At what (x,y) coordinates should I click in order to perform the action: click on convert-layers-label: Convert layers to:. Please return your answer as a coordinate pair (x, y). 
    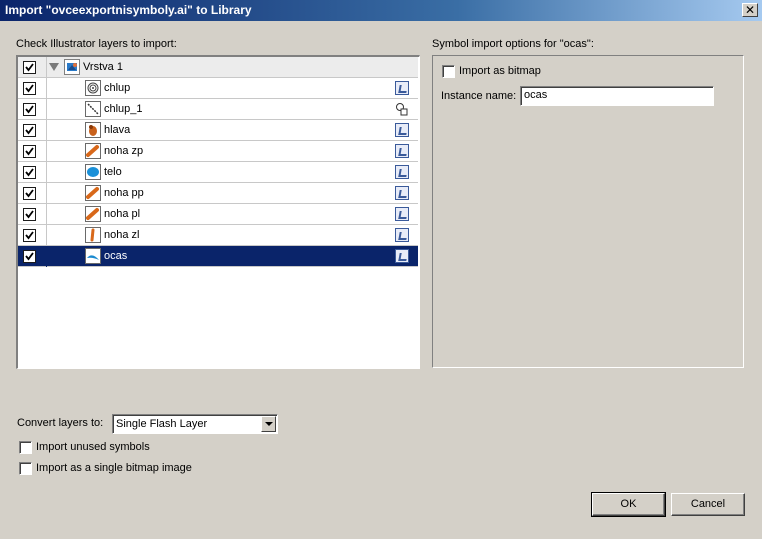
    Looking at the image, I should click on (60, 423).